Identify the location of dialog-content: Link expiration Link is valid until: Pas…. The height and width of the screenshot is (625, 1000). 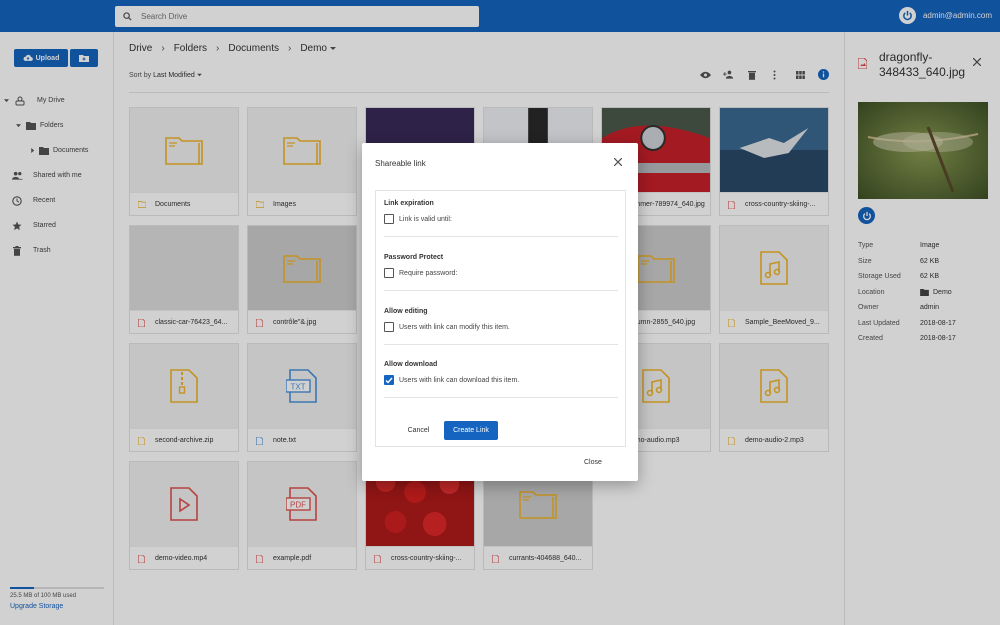
(500, 318).